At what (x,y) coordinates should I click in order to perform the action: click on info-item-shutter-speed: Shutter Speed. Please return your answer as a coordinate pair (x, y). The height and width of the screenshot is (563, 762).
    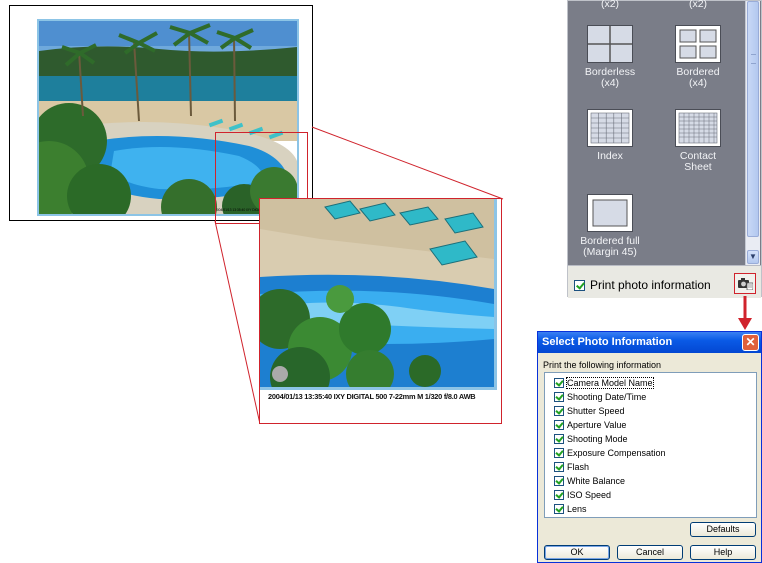
    Looking at the image, I should click on (589, 410).